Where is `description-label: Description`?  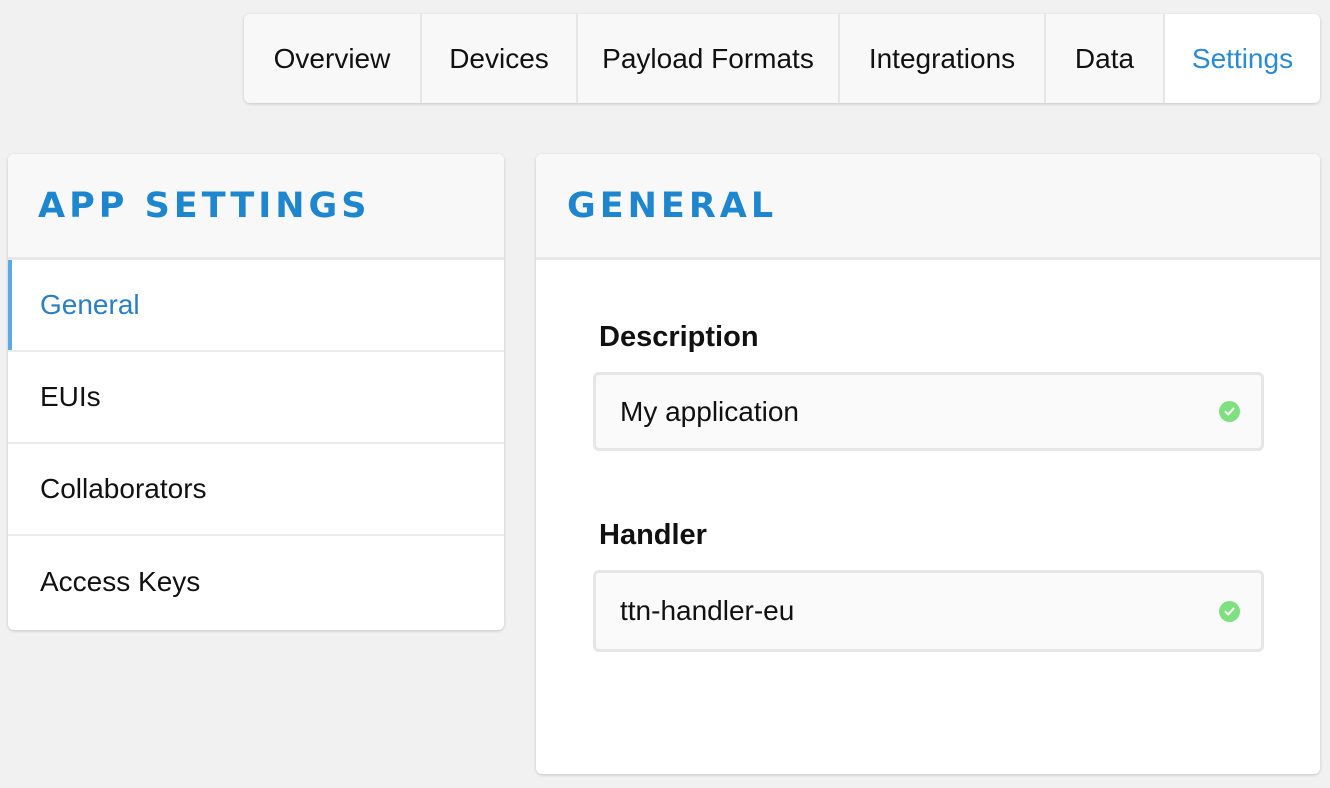
description-label: Description is located at coordinates (679, 337).